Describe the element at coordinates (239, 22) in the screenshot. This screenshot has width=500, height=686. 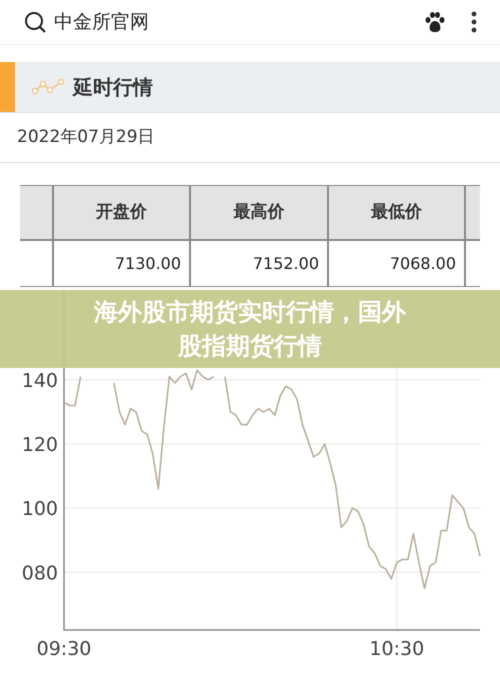
I see `search-query: 中金所官网` at that location.